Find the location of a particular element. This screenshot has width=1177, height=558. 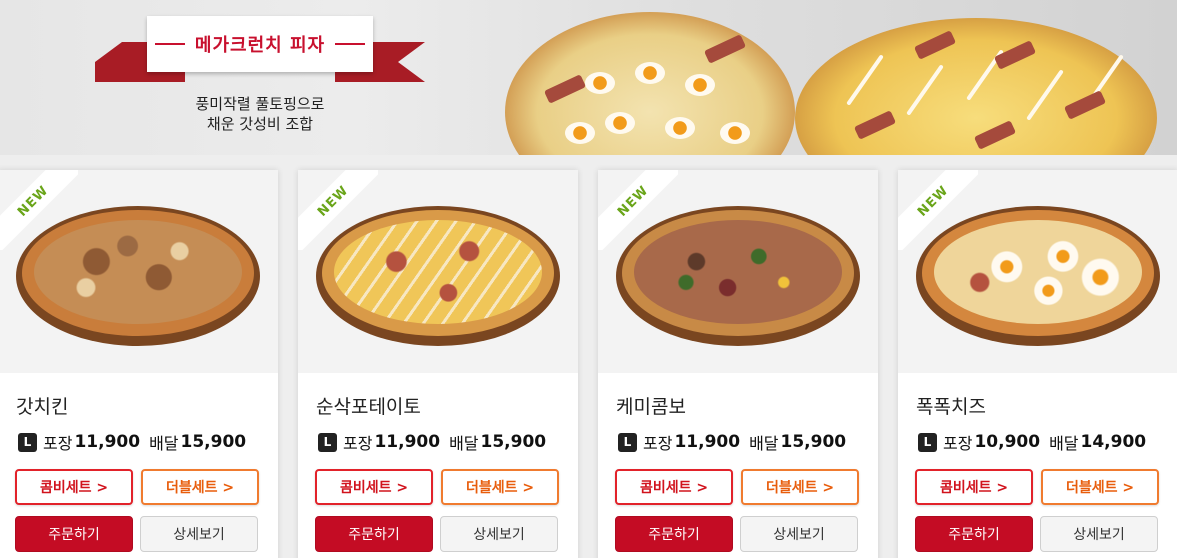

banner-subtitle: 풍미작렬 풀토핑으로 채운 갓성비 조합 is located at coordinates (260, 114).